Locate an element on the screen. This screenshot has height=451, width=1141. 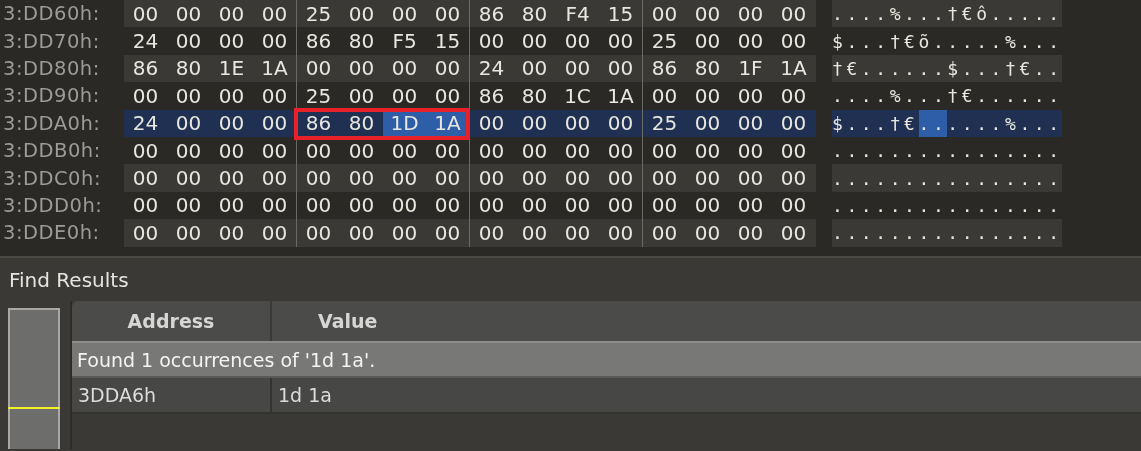
hex-byte: 1C is located at coordinates (577, 95).